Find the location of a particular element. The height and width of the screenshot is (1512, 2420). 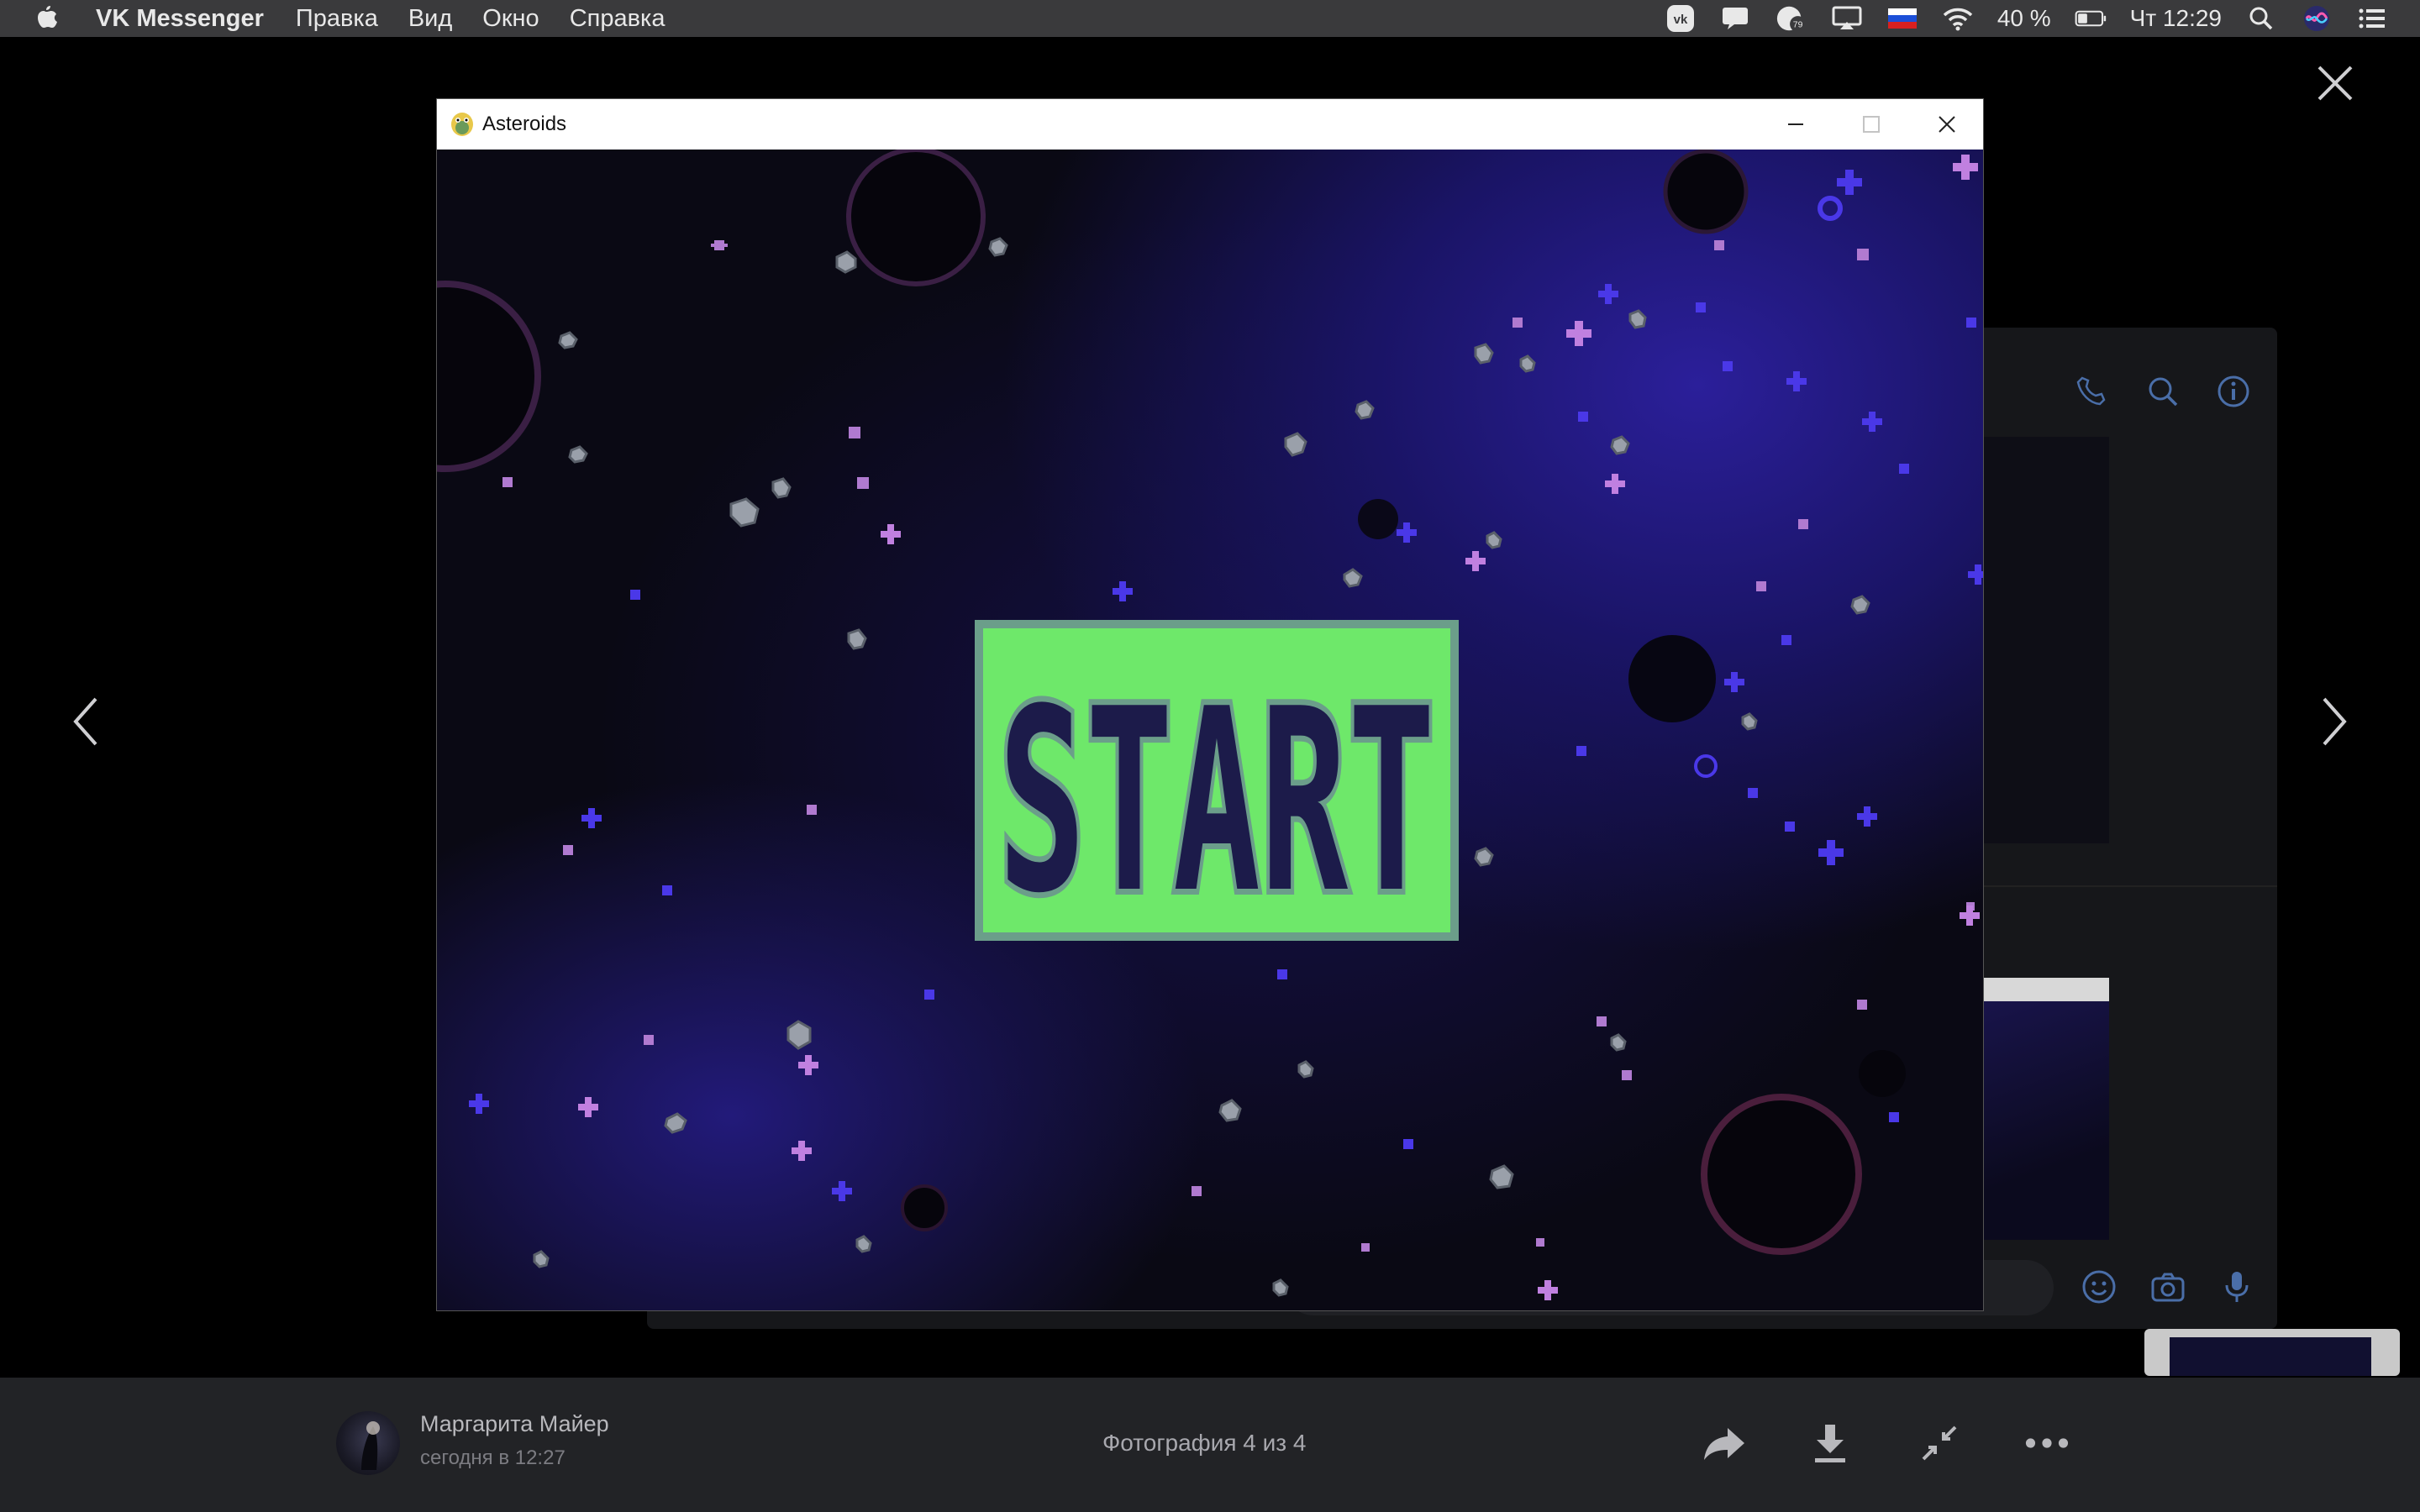

input-actions is located at coordinates (2168, 1286).